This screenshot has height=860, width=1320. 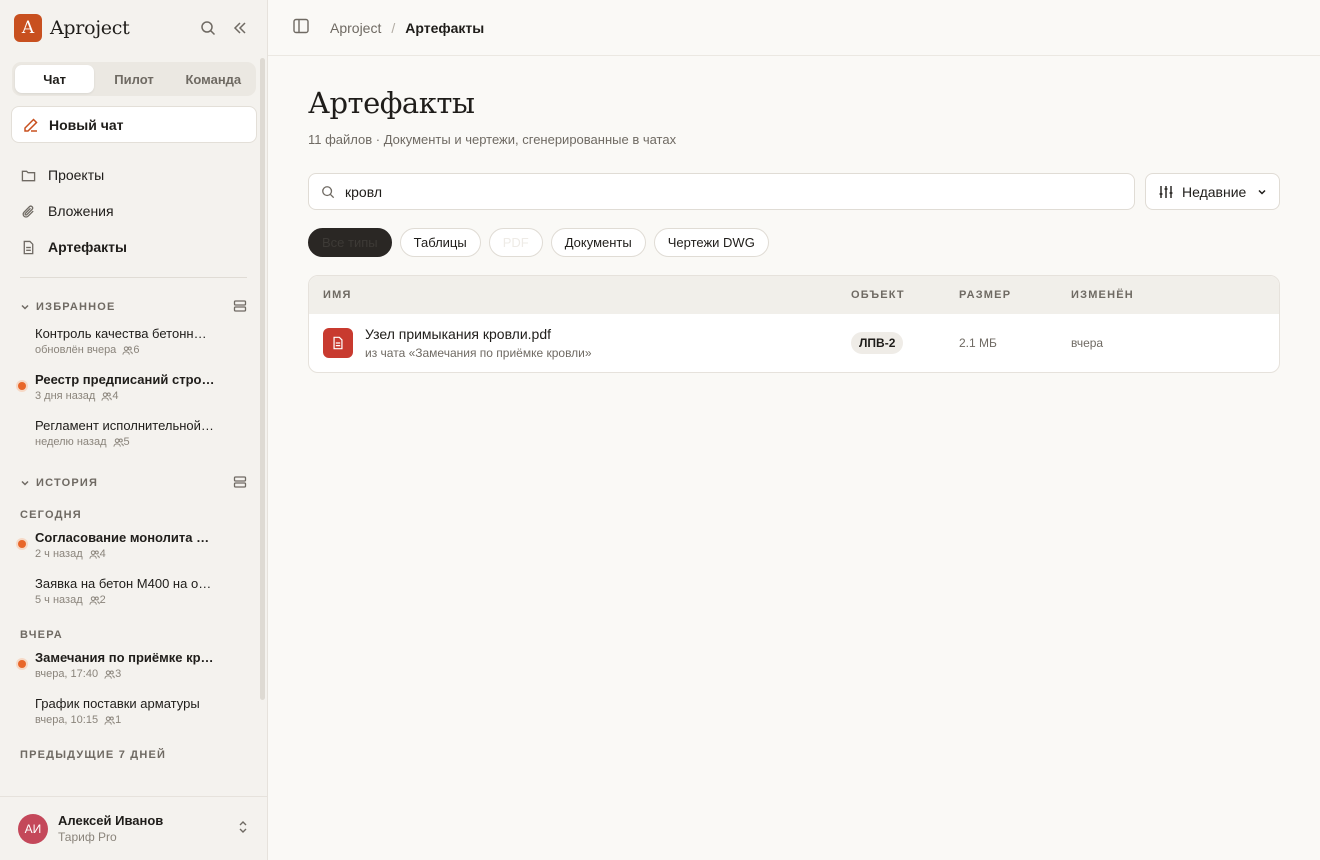 I want to click on pdf-file-icon, so click(x=338, y=343).